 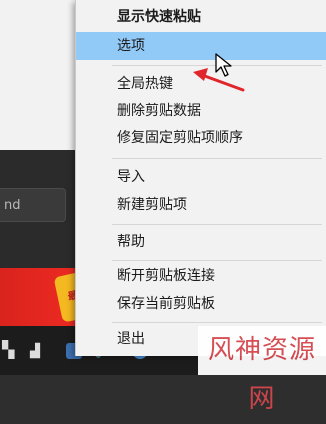 What do you see at coordinates (262, 370) in the screenshot?
I see `watermark: 风神资源网` at bounding box center [262, 370].